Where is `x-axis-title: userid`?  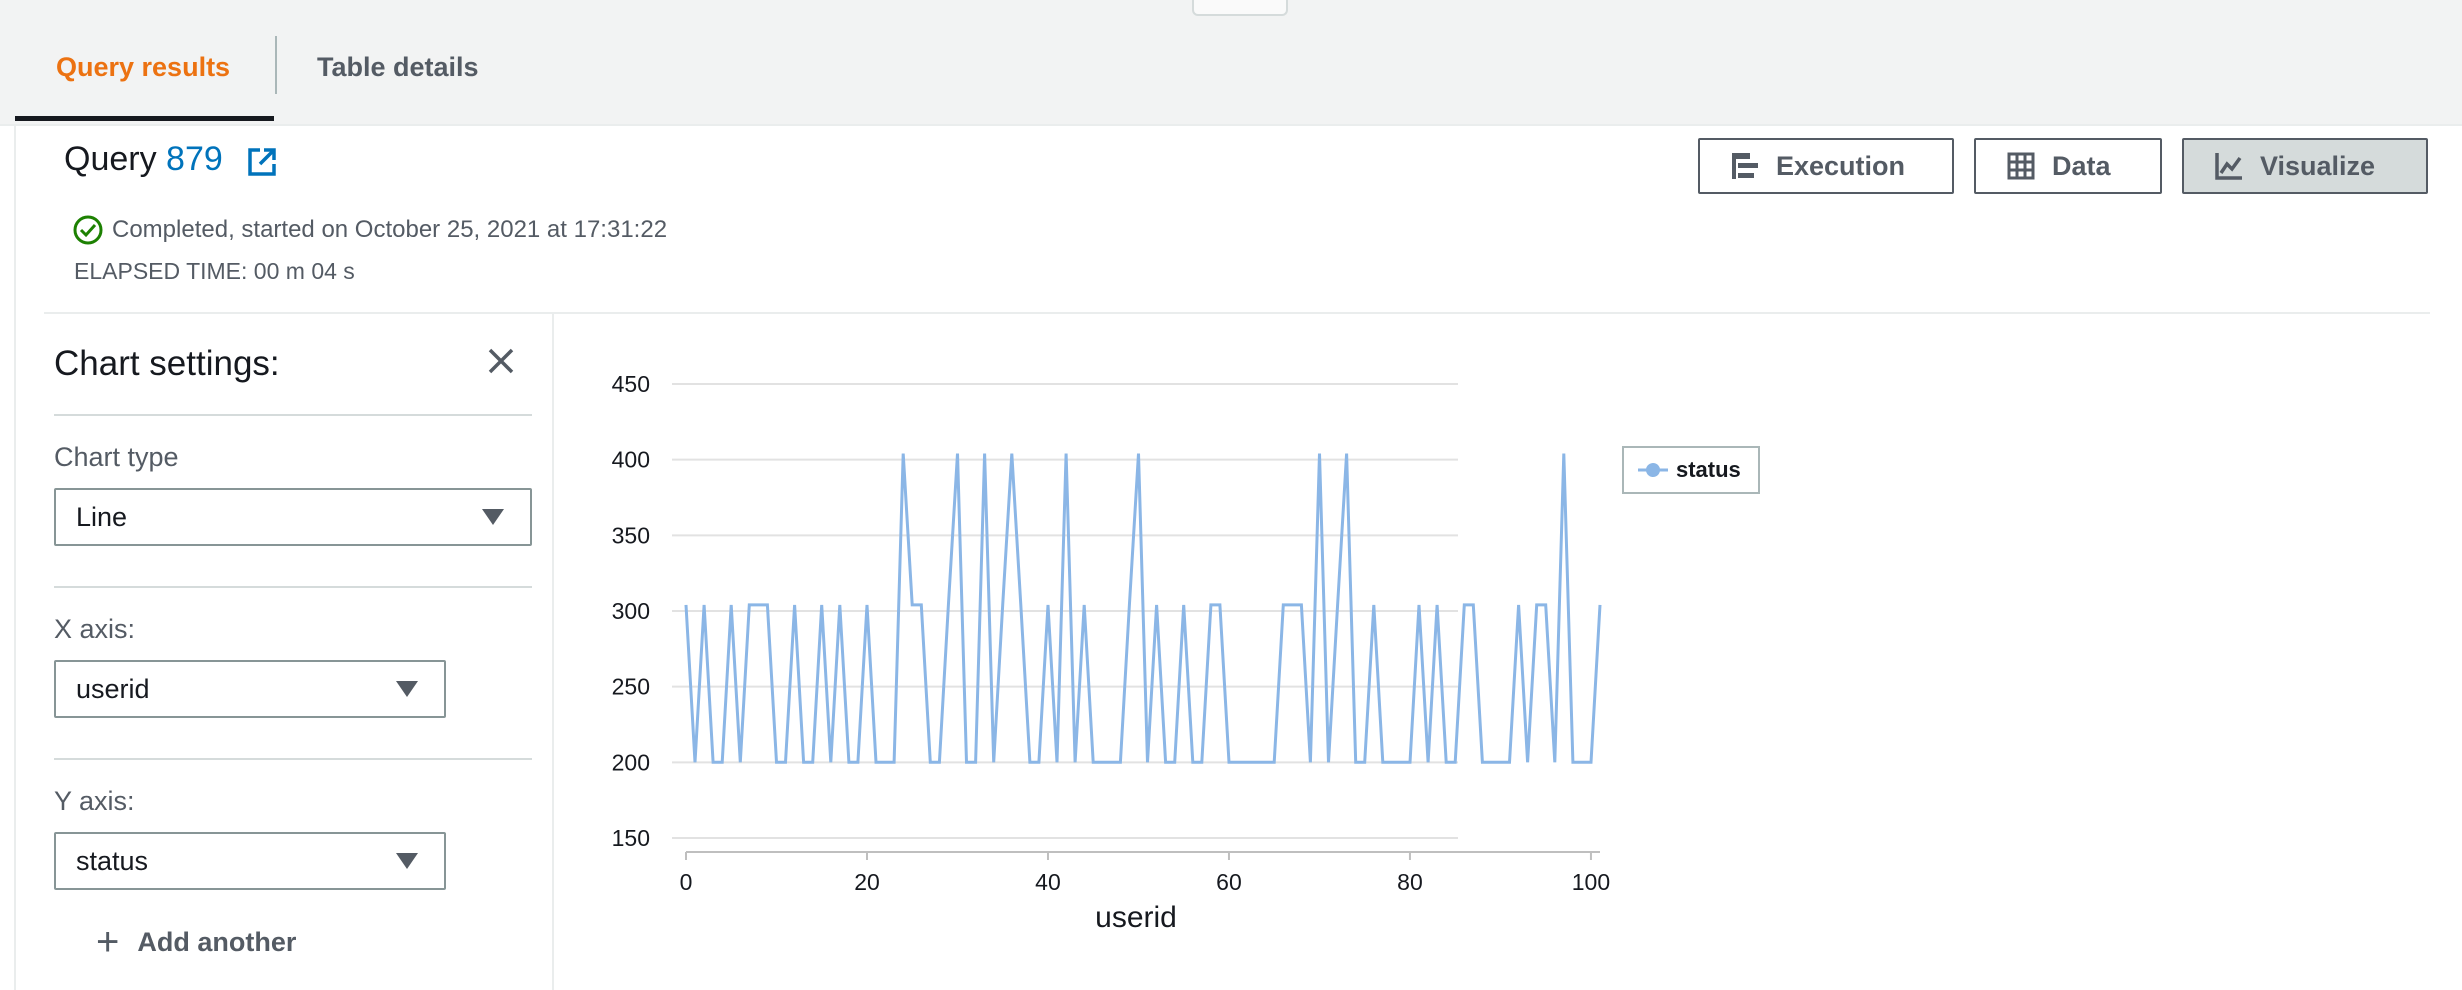
x-axis-title: userid is located at coordinates (1136, 917).